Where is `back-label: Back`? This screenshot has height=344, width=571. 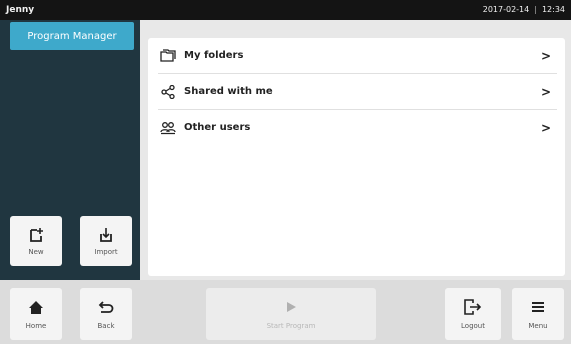 back-label: Back is located at coordinates (106, 326).